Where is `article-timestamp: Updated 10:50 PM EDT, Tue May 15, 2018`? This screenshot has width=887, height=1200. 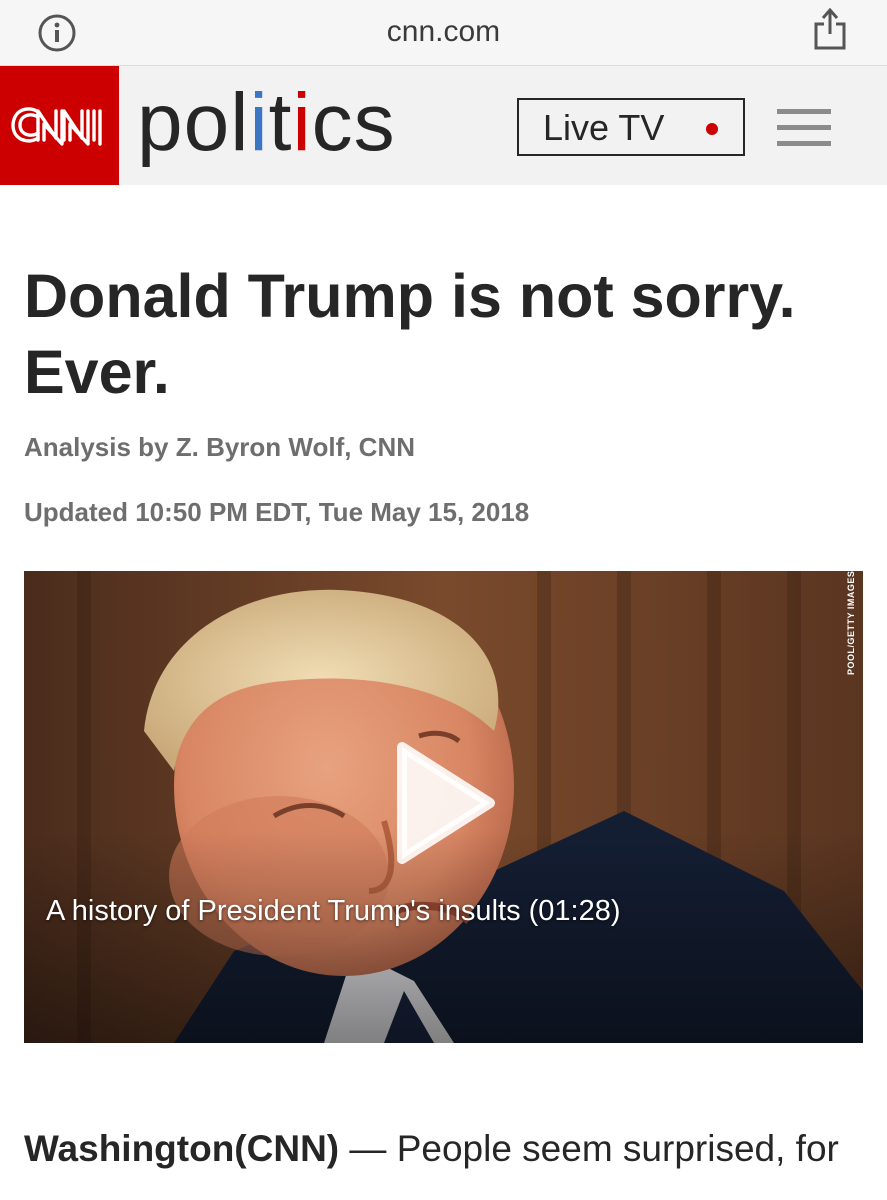
article-timestamp: Updated 10:50 PM EDT, Tue May 15, 2018 is located at coordinates (277, 512).